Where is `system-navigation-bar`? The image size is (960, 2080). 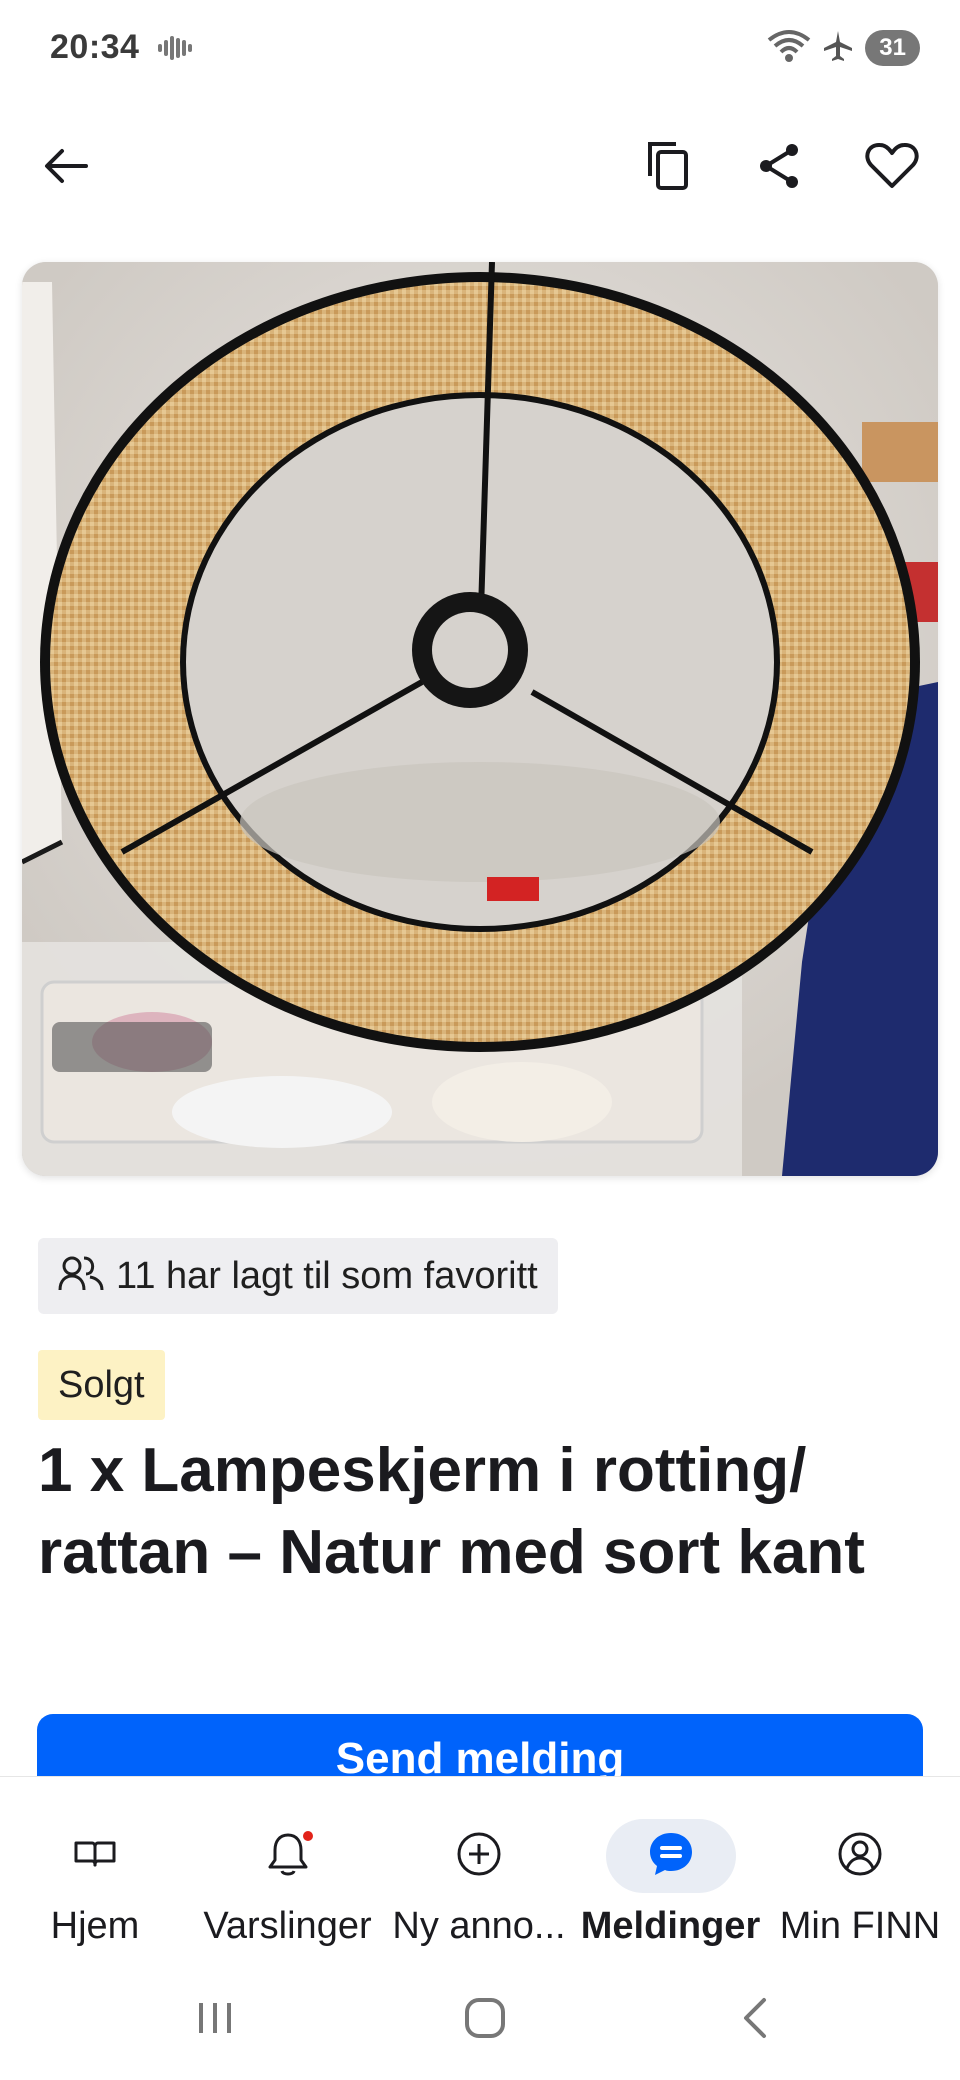
system-navigation-bar is located at coordinates (480, 2020).